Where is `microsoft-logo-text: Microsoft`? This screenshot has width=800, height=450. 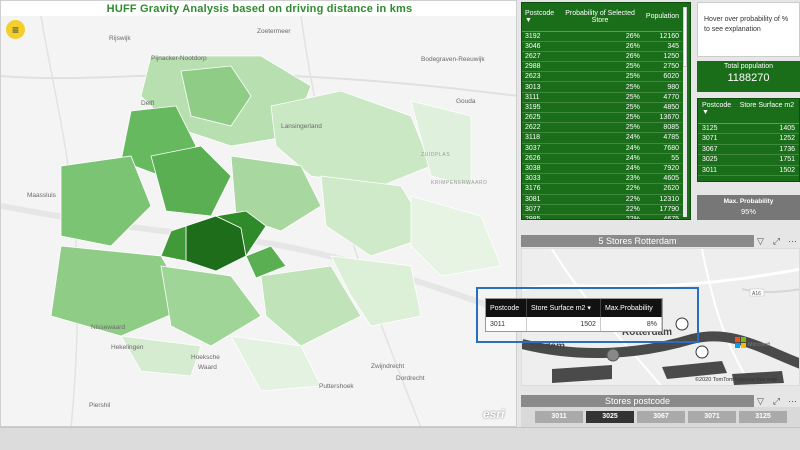
microsoft-logo-text: Microsoft is located at coordinates (759, 345).